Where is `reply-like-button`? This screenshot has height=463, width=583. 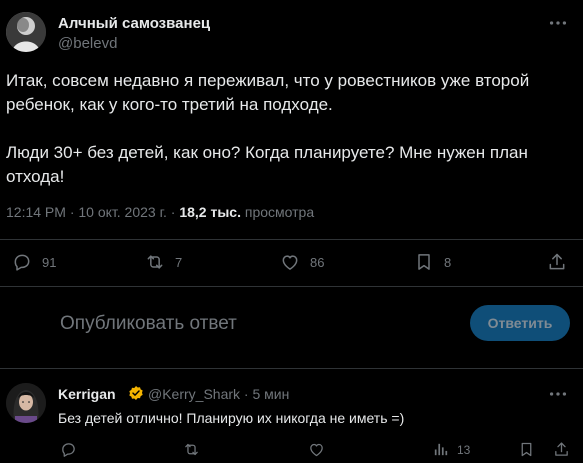 reply-like-button is located at coordinates (320, 449).